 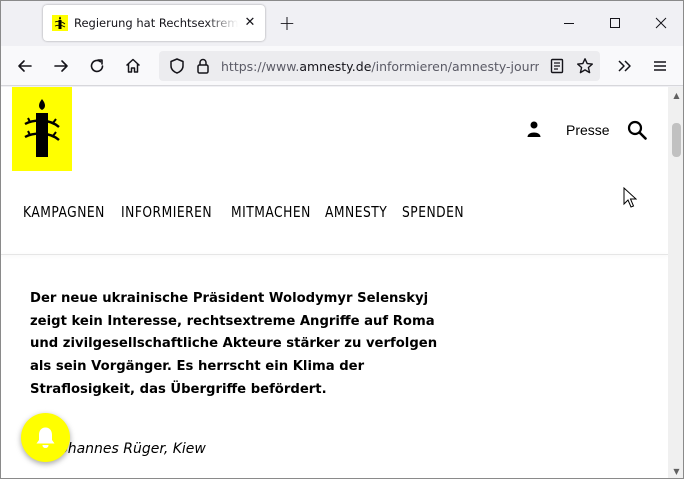 What do you see at coordinates (676, 140) in the screenshot?
I see `scrollbar-thumb` at bounding box center [676, 140].